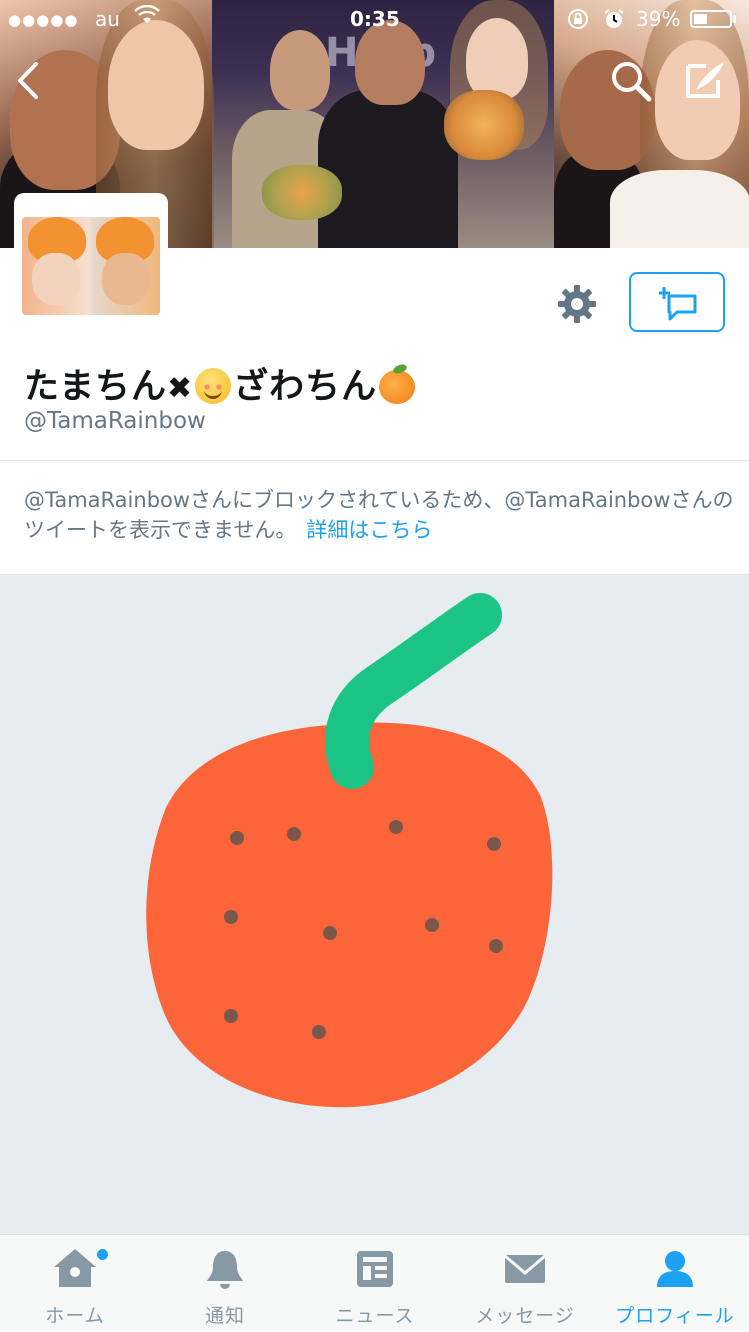 The image size is (749, 1332). I want to click on notification-dot, so click(102, 1254).